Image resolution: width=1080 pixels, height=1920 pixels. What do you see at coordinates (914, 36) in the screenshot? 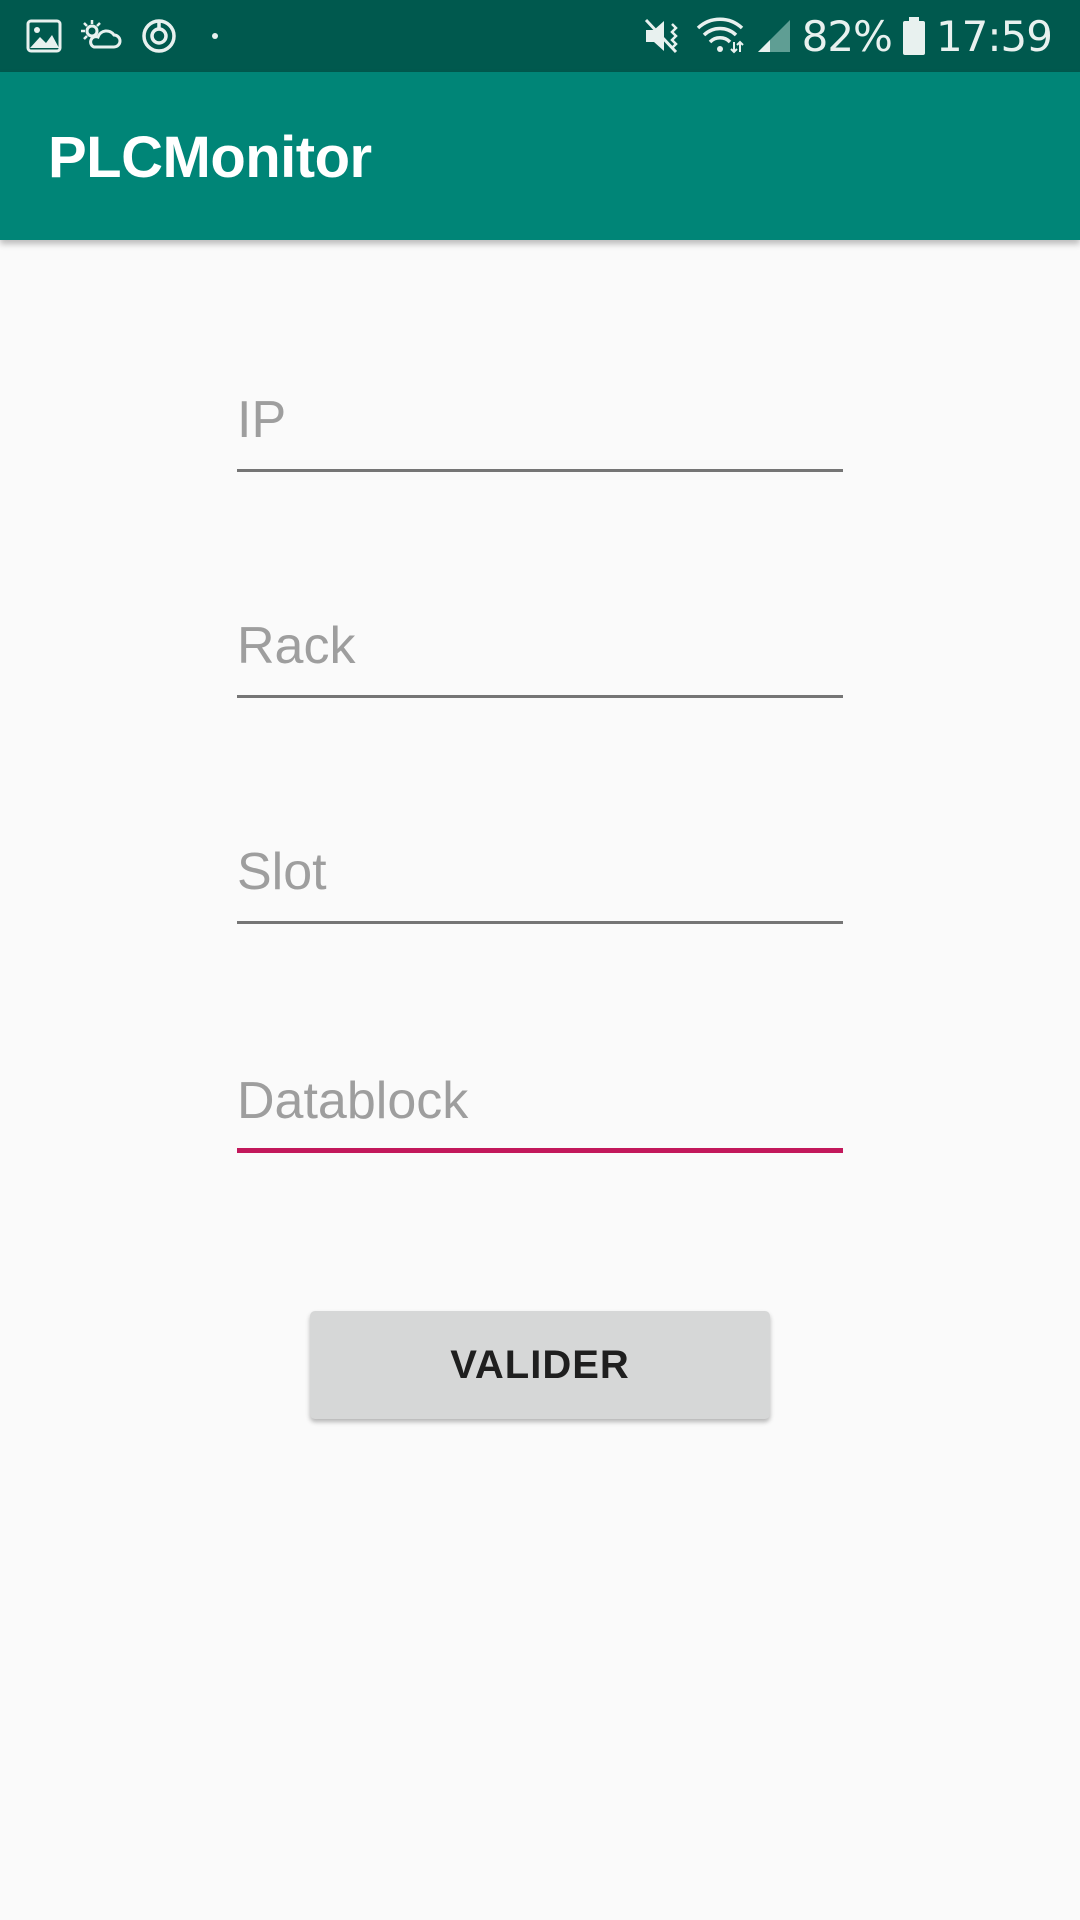
I see `battery-icon` at bounding box center [914, 36].